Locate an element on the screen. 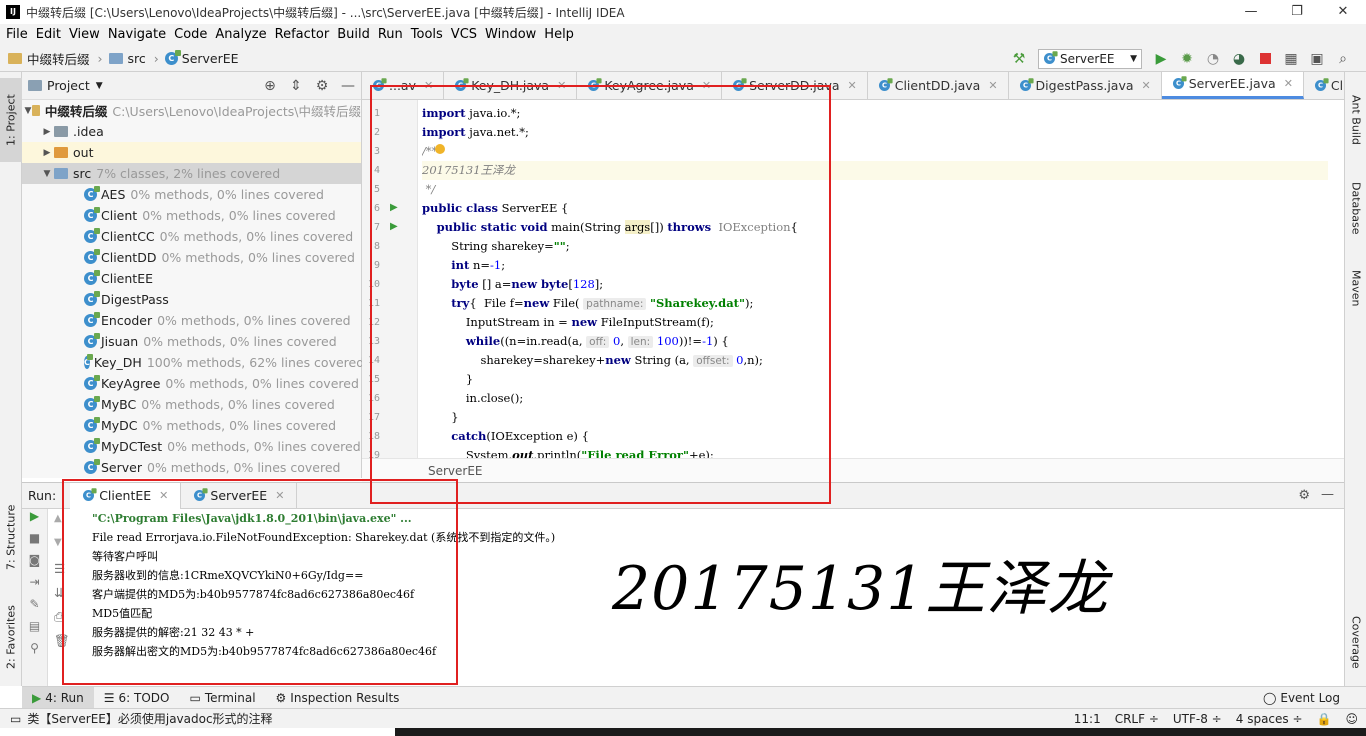  collapse-icon: ⇕ is located at coordinates (296, 86).